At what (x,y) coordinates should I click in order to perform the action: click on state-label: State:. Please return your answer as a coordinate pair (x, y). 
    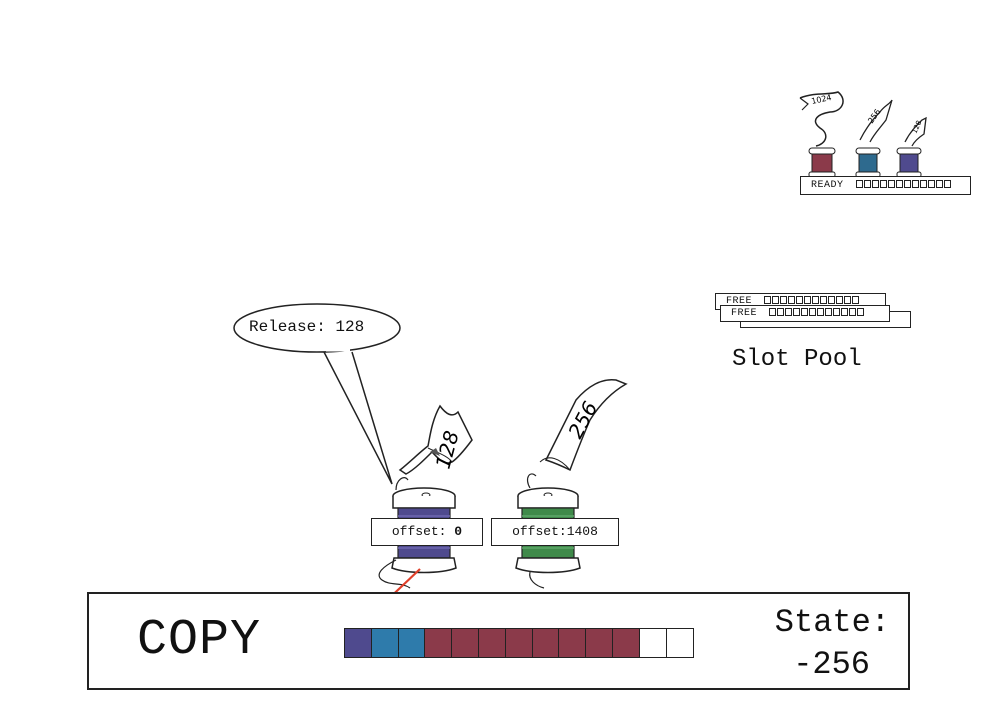
    Looking at the image, I should click on (832, 622).